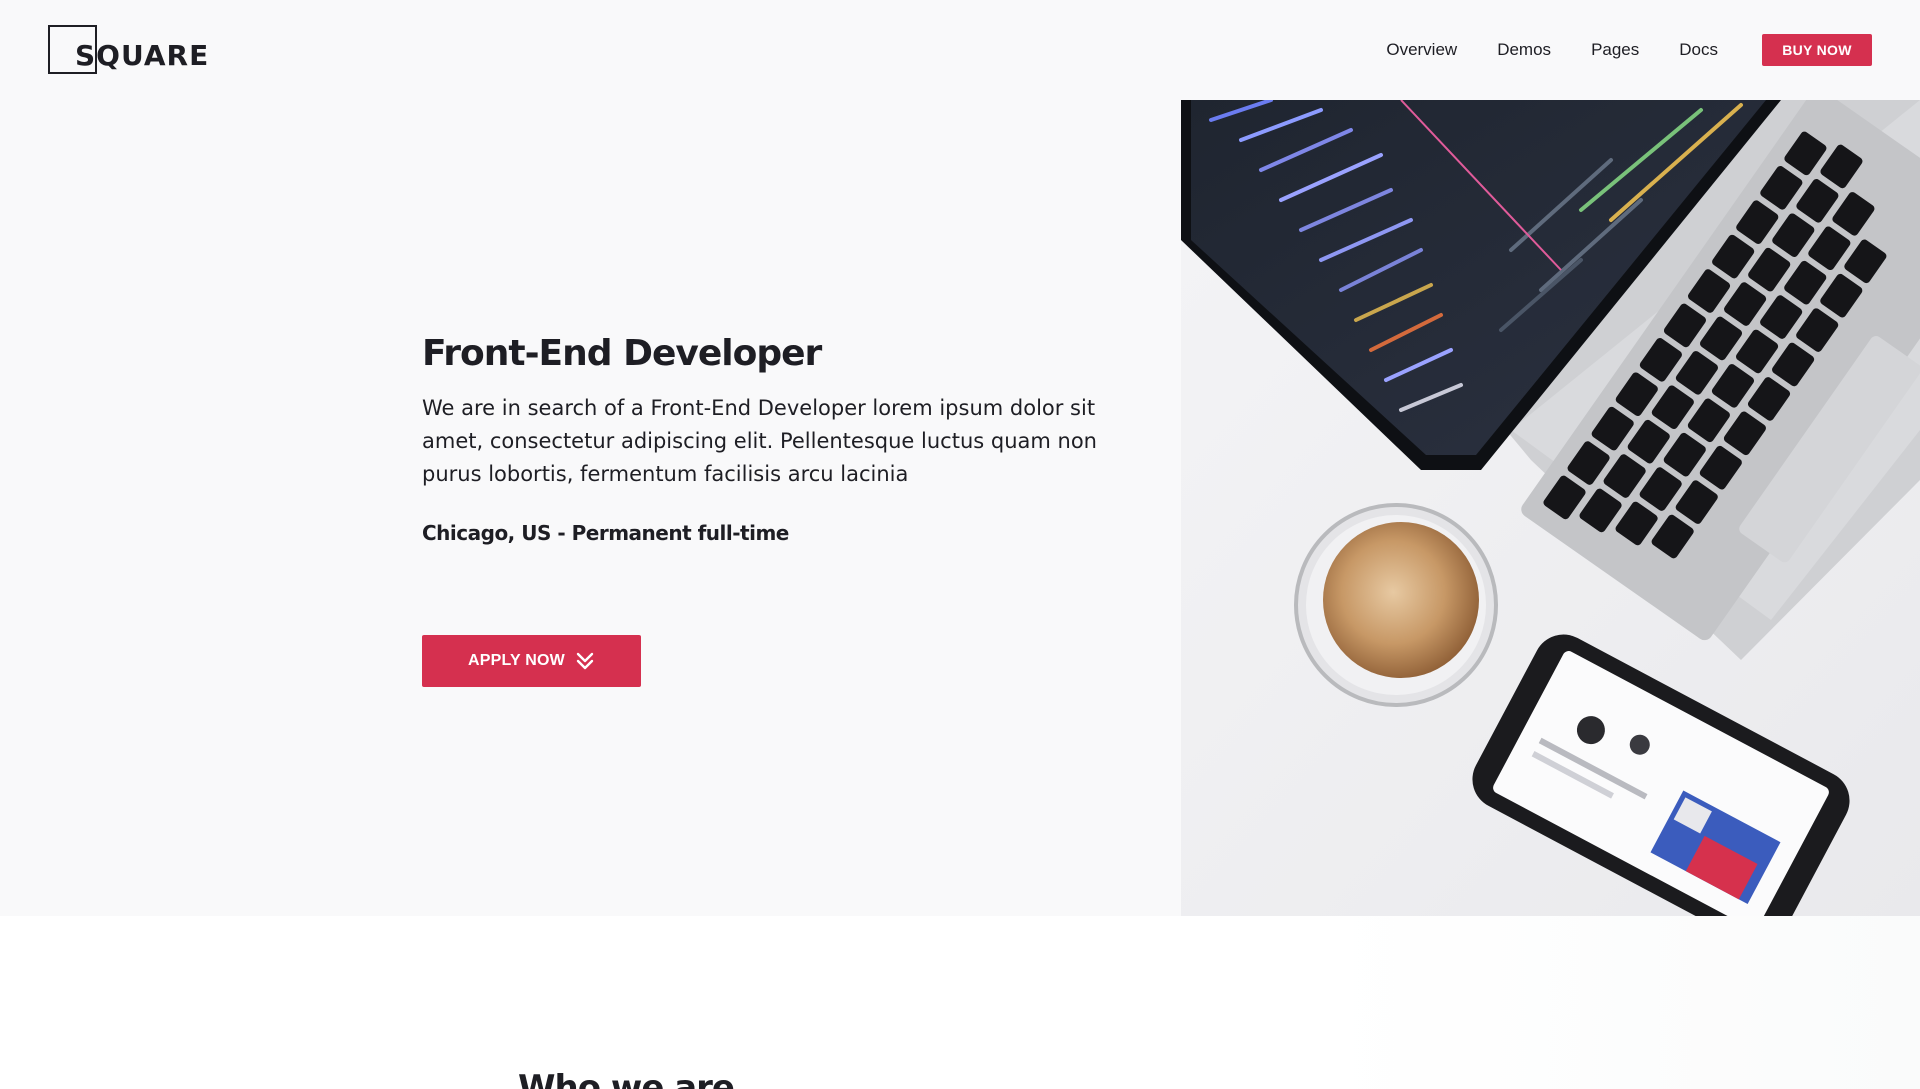 The width and height of the screenshot is (1920, 1089). I want to click on buy-now-button: BUY NOW, so click(1817, 50).